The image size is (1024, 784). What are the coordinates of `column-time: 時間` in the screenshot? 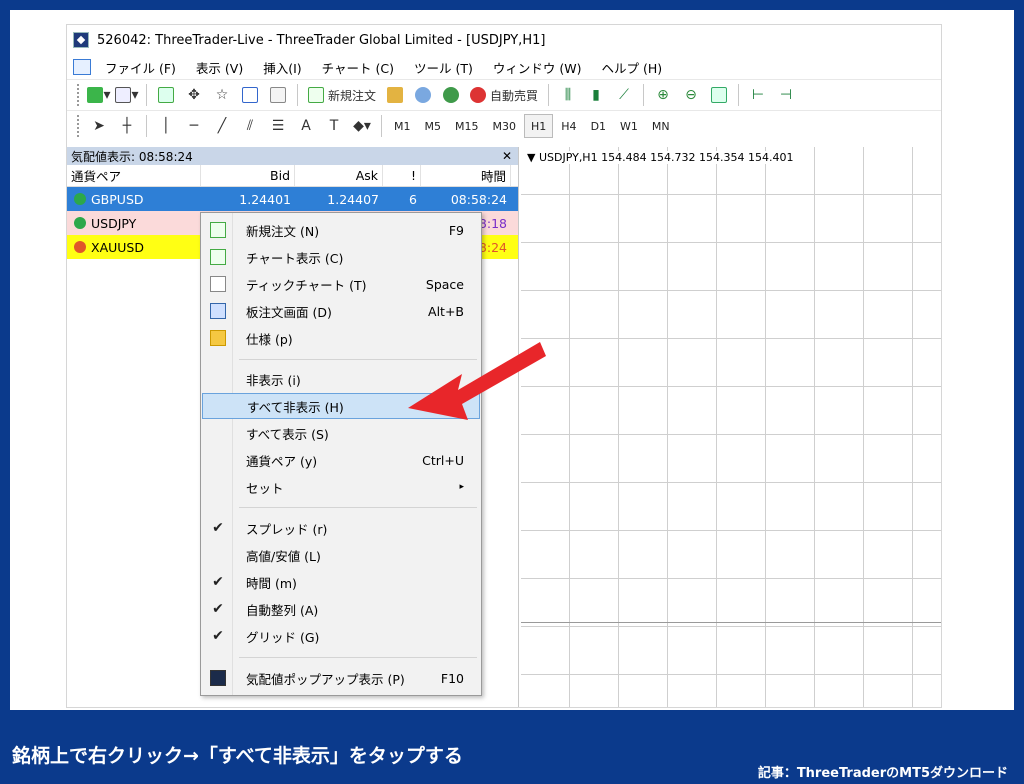 It's located at (466, 175).